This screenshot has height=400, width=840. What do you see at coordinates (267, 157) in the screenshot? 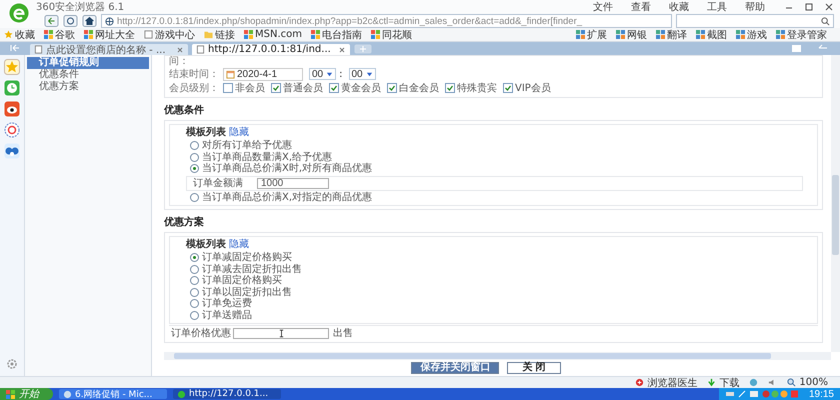
I see `radio-label: 当订单商品数量满X,给予优惠` at bounding box center [267, 157].